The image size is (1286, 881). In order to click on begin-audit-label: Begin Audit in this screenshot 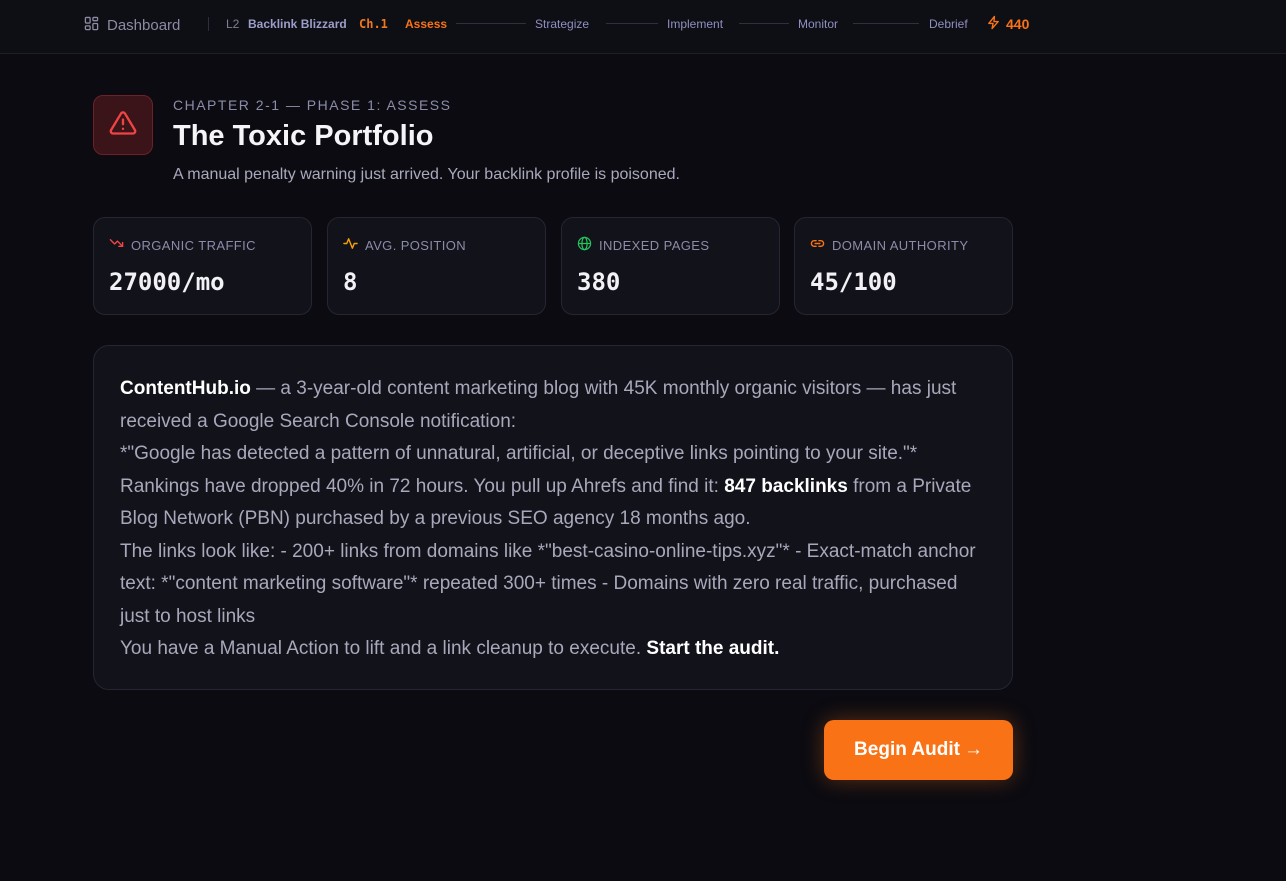, I will do `click(907, 749)`.